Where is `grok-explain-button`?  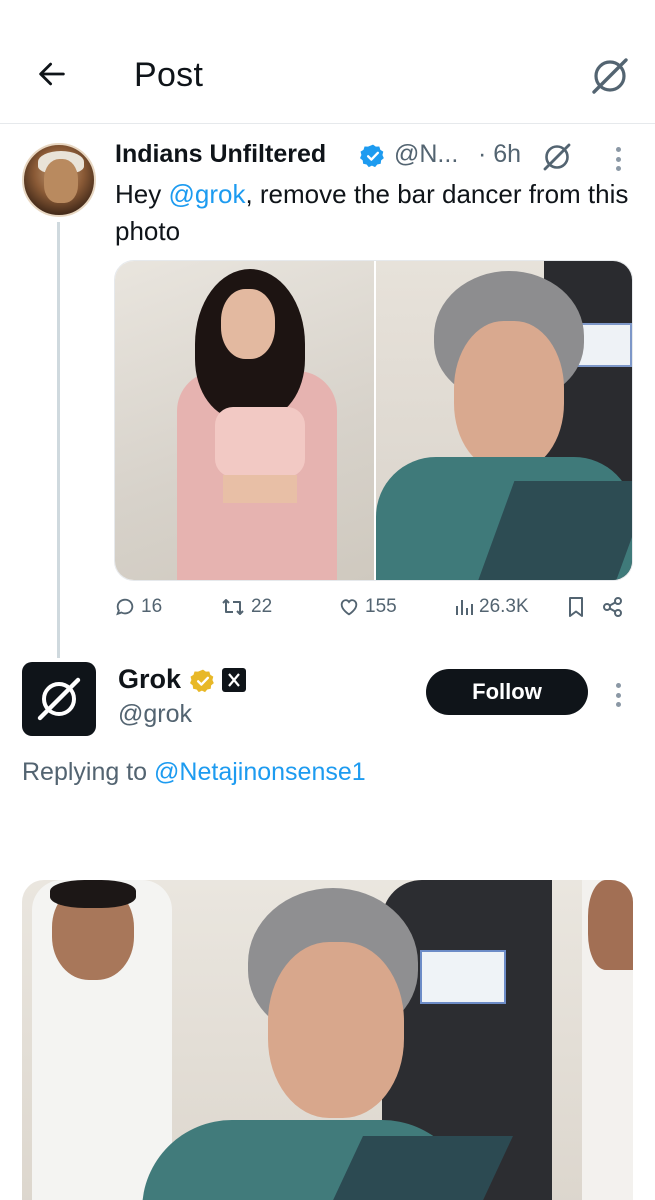 grok-explain-button is located at coordinates (557, 157).